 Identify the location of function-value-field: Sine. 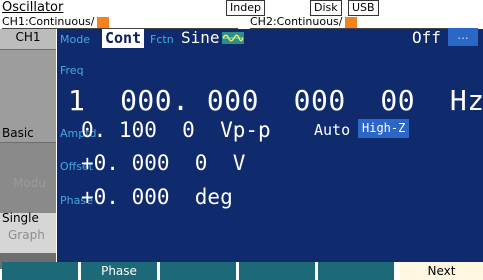
(200, 37).